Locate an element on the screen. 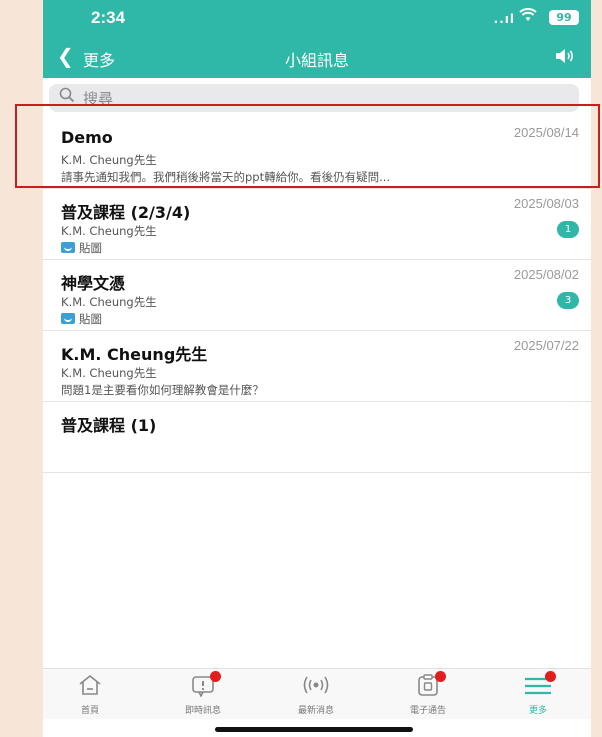 Image resolution: width=602 pixels, height=737 pixels. tab-e-notice: 電子通告 is located at coordinates (428, 693).